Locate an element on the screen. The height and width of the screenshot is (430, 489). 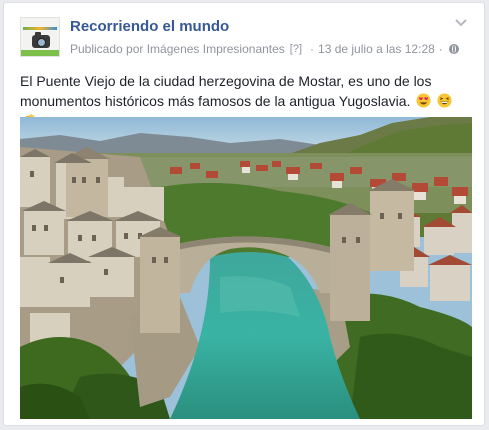
heart-eyes-emoji is located at coordinates (423, 100).